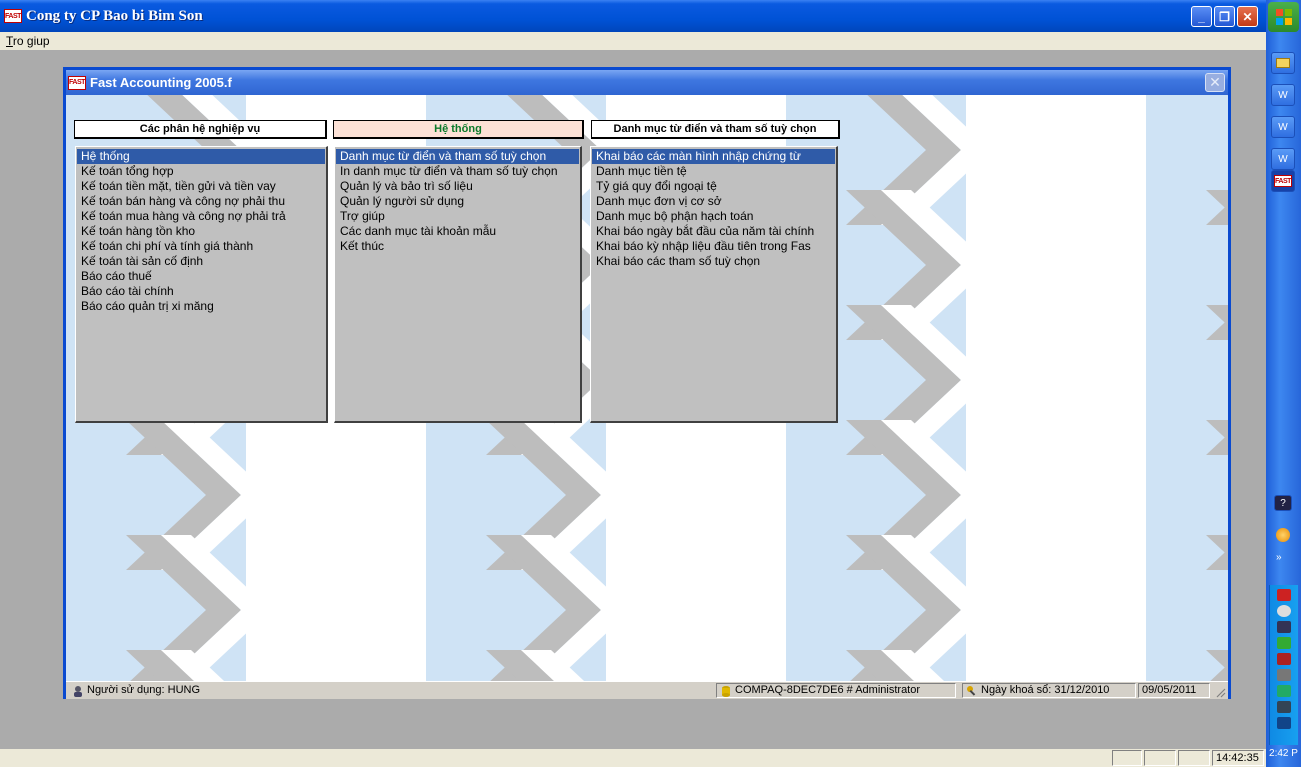 This screenshot has width=1301, height=767. Describe the element at coordinates (457, 186) in the screenshot. I see `list-item: Quản lý và bảo trì số liệu` at that location.